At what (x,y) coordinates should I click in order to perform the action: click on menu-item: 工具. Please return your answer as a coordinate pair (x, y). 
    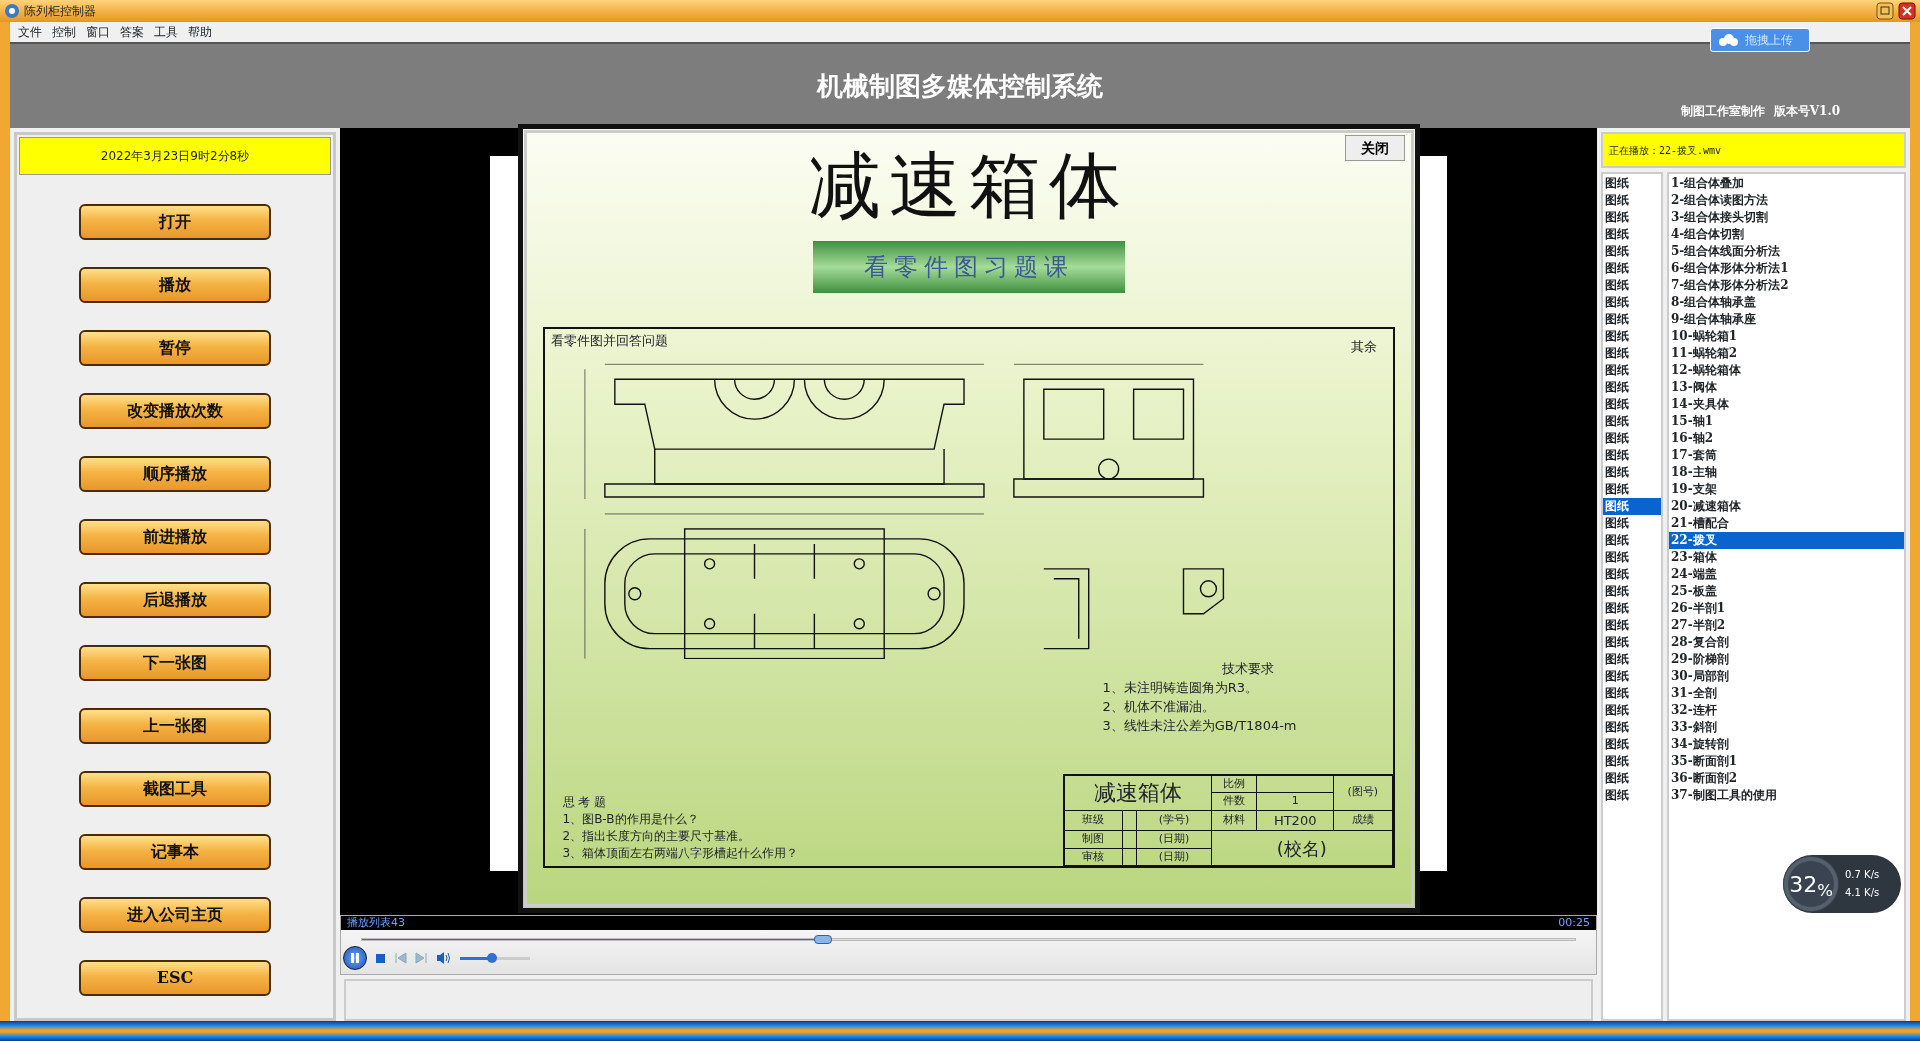
    Looking at the image, I should click on (166, 32).